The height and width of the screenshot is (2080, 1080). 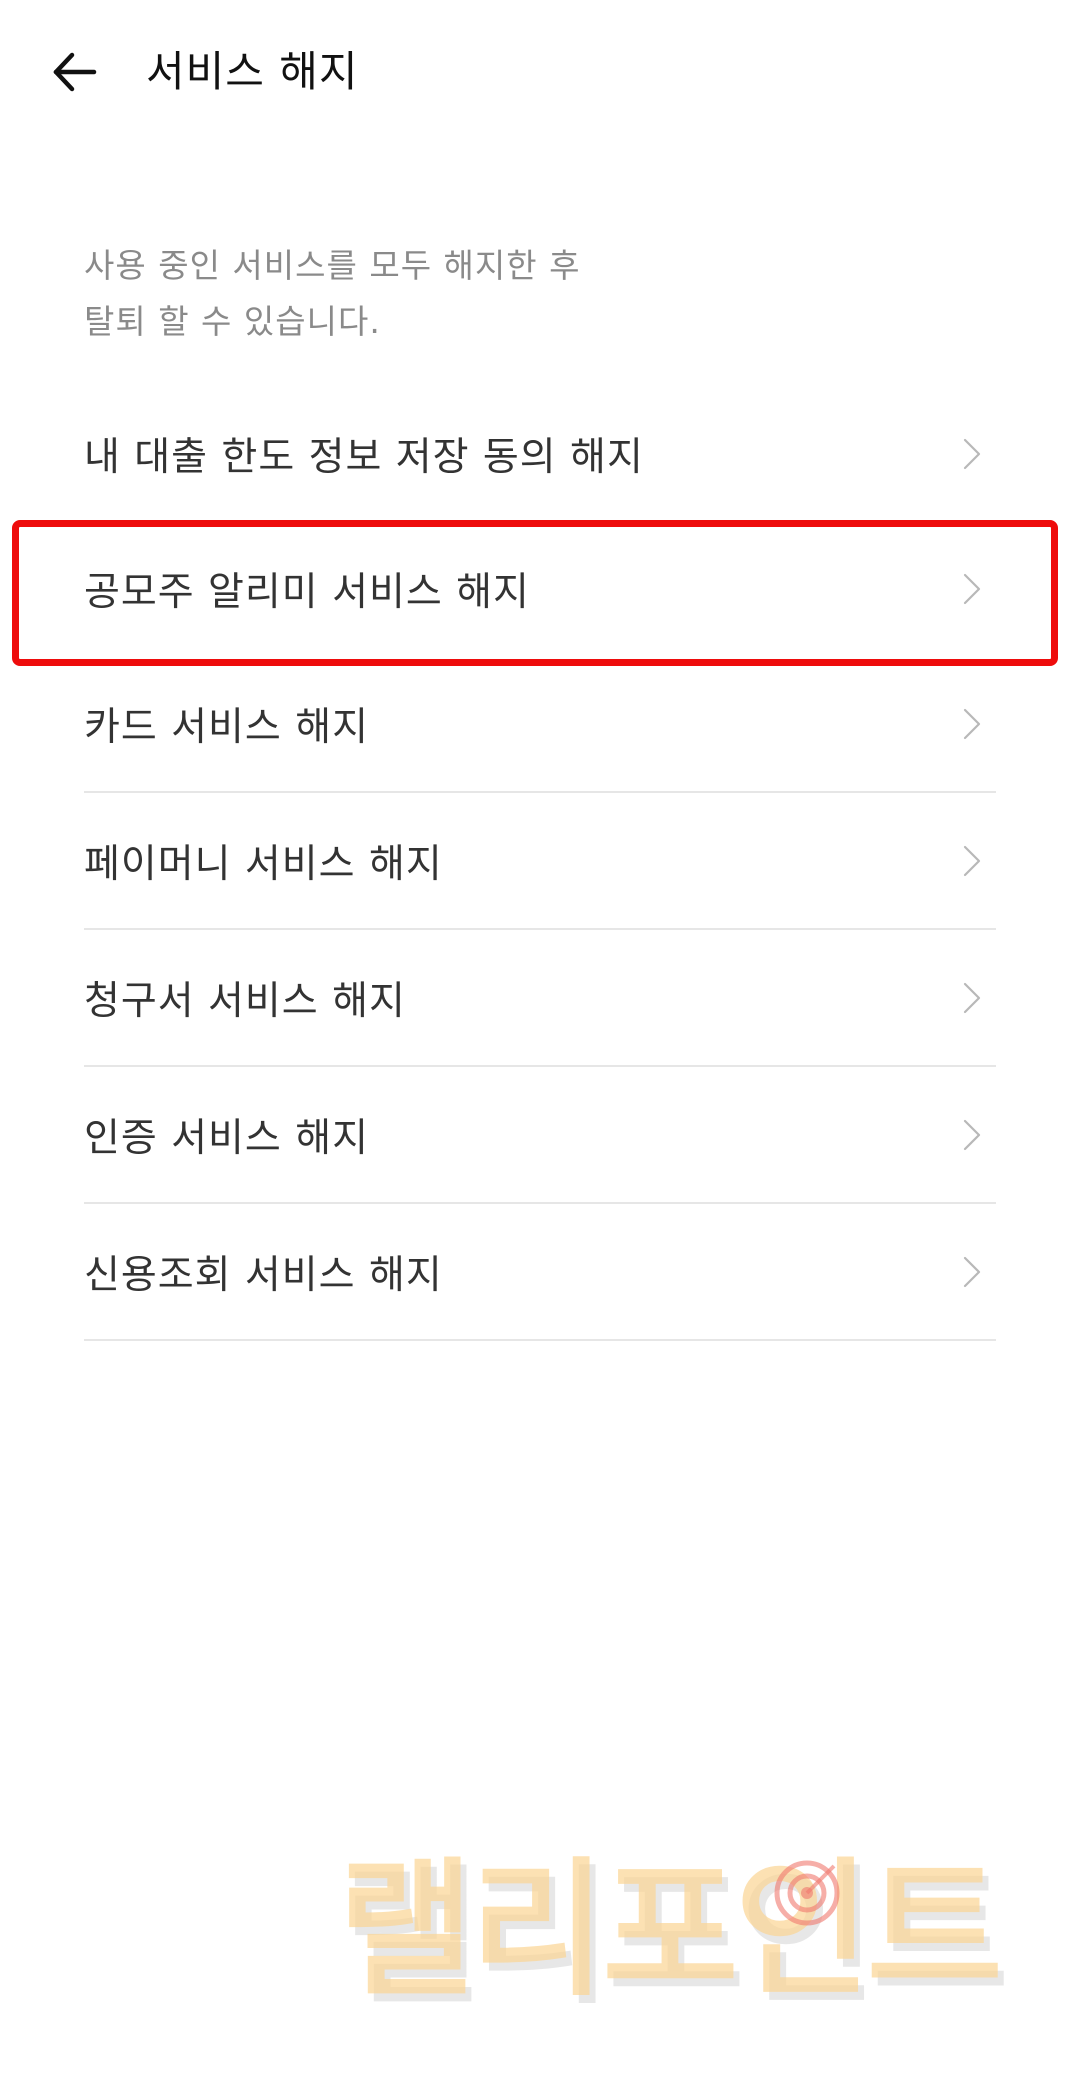 I want to click on menu-item-label: 인증 서비스 해지, so click(x=226, y=1138).